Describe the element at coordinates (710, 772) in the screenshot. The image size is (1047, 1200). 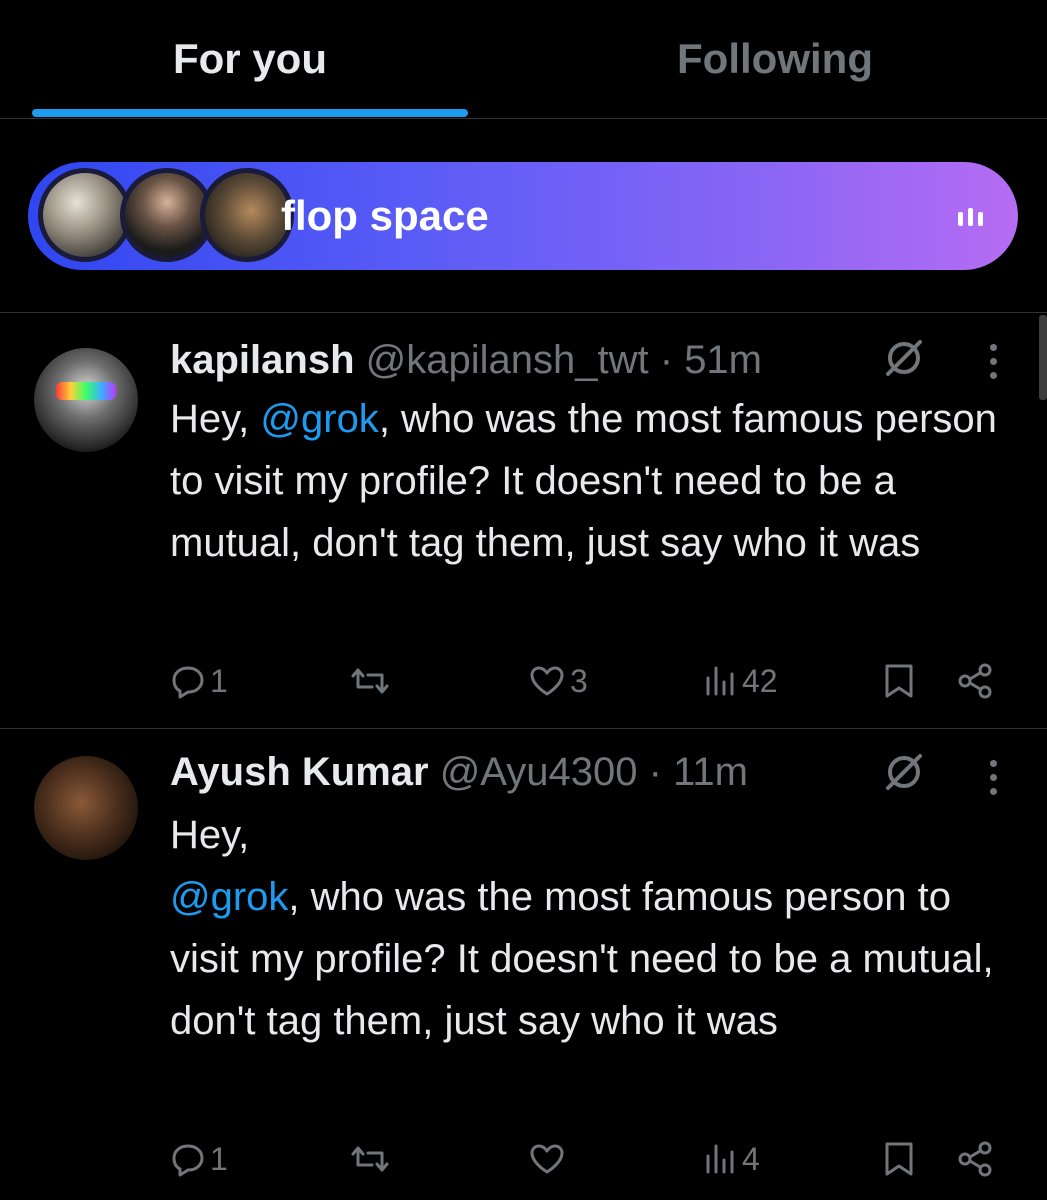
I see `timestamp: 11m` at that location.